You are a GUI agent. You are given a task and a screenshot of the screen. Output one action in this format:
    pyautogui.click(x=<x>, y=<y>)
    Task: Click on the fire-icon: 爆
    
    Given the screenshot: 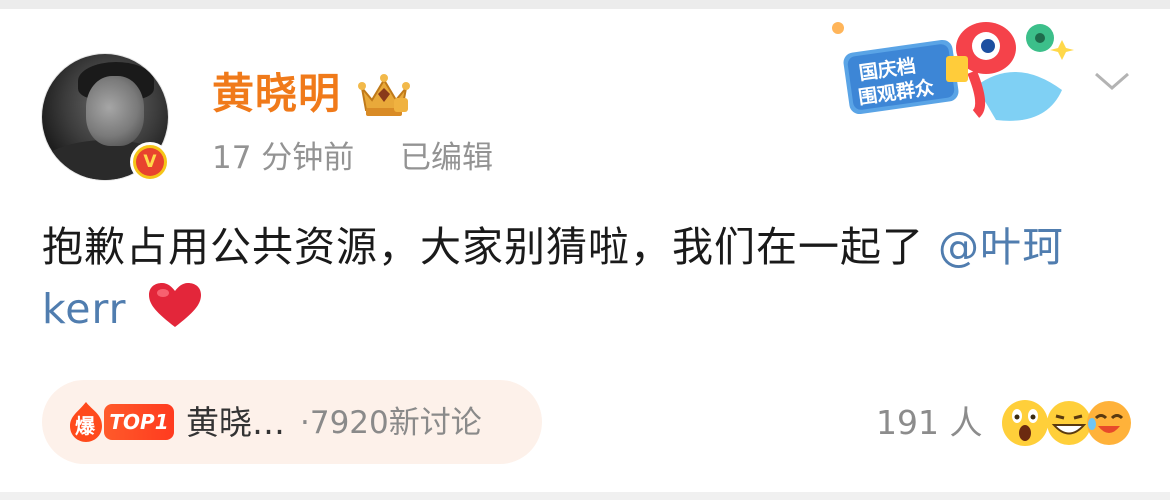 What is the action you would take?
    pyautogui.click(x=86, y=422)
    